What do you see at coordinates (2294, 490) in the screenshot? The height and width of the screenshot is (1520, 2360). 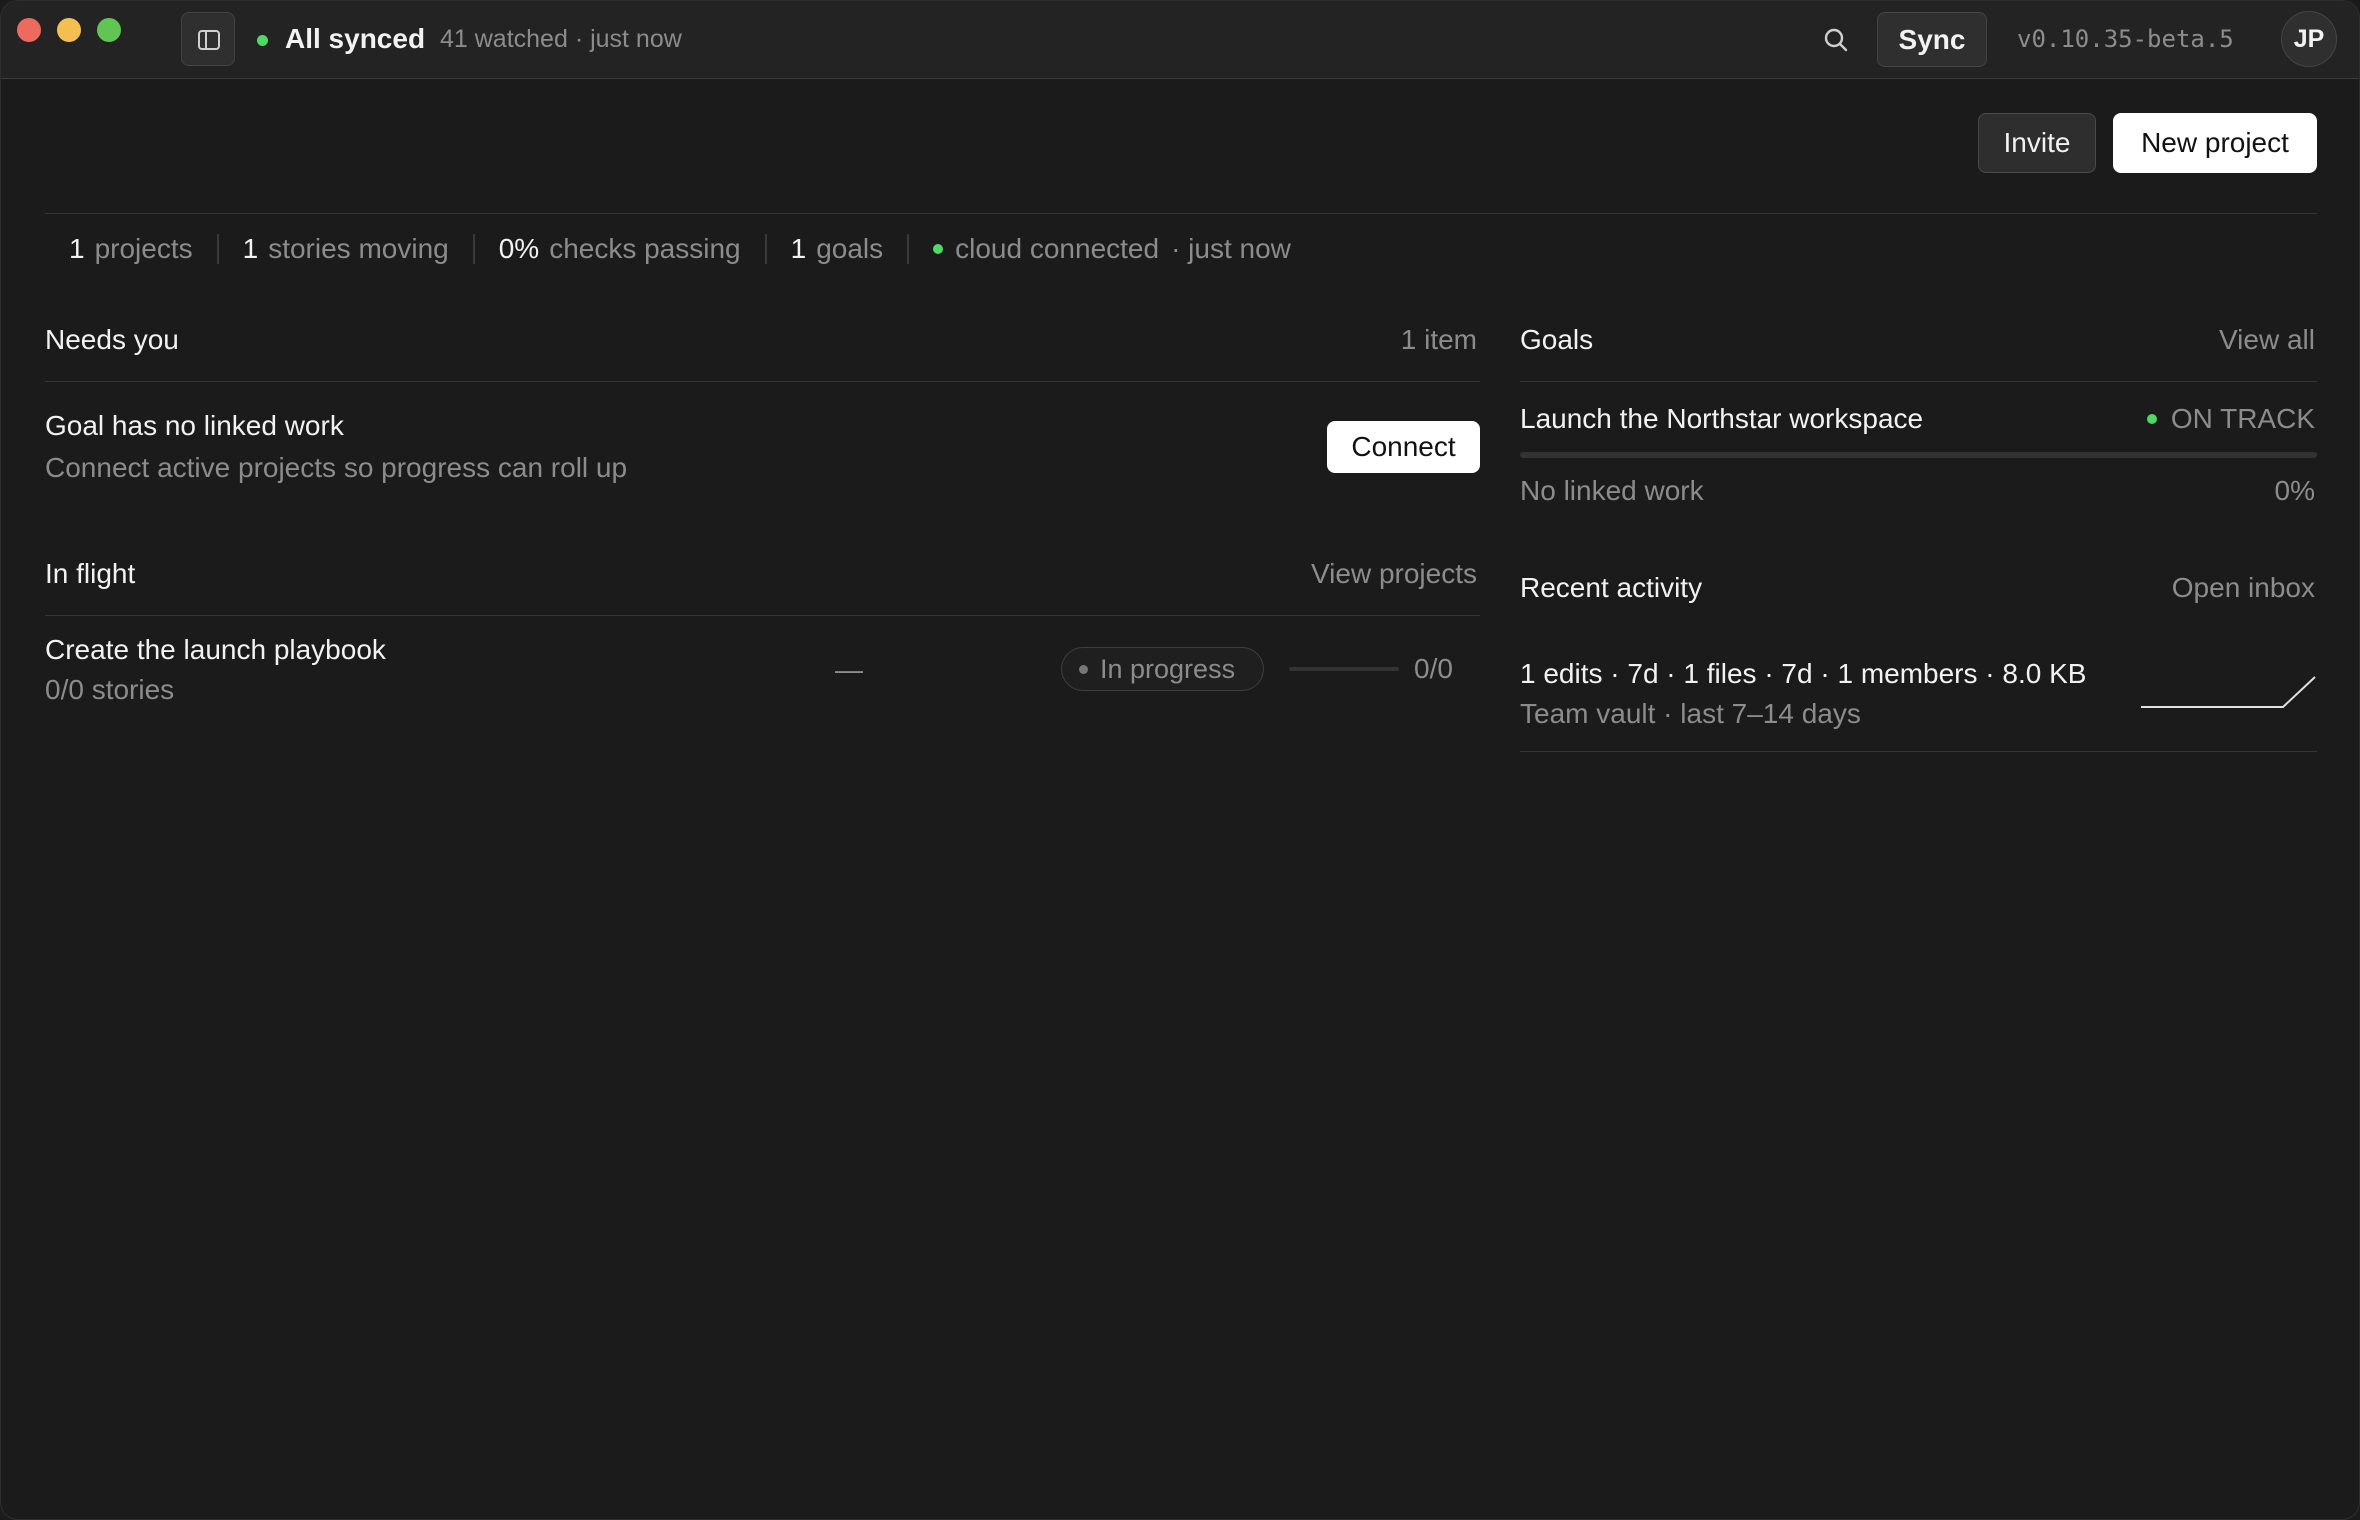 I see `goal-percent: 0%` at bounding box center [2294, 490].